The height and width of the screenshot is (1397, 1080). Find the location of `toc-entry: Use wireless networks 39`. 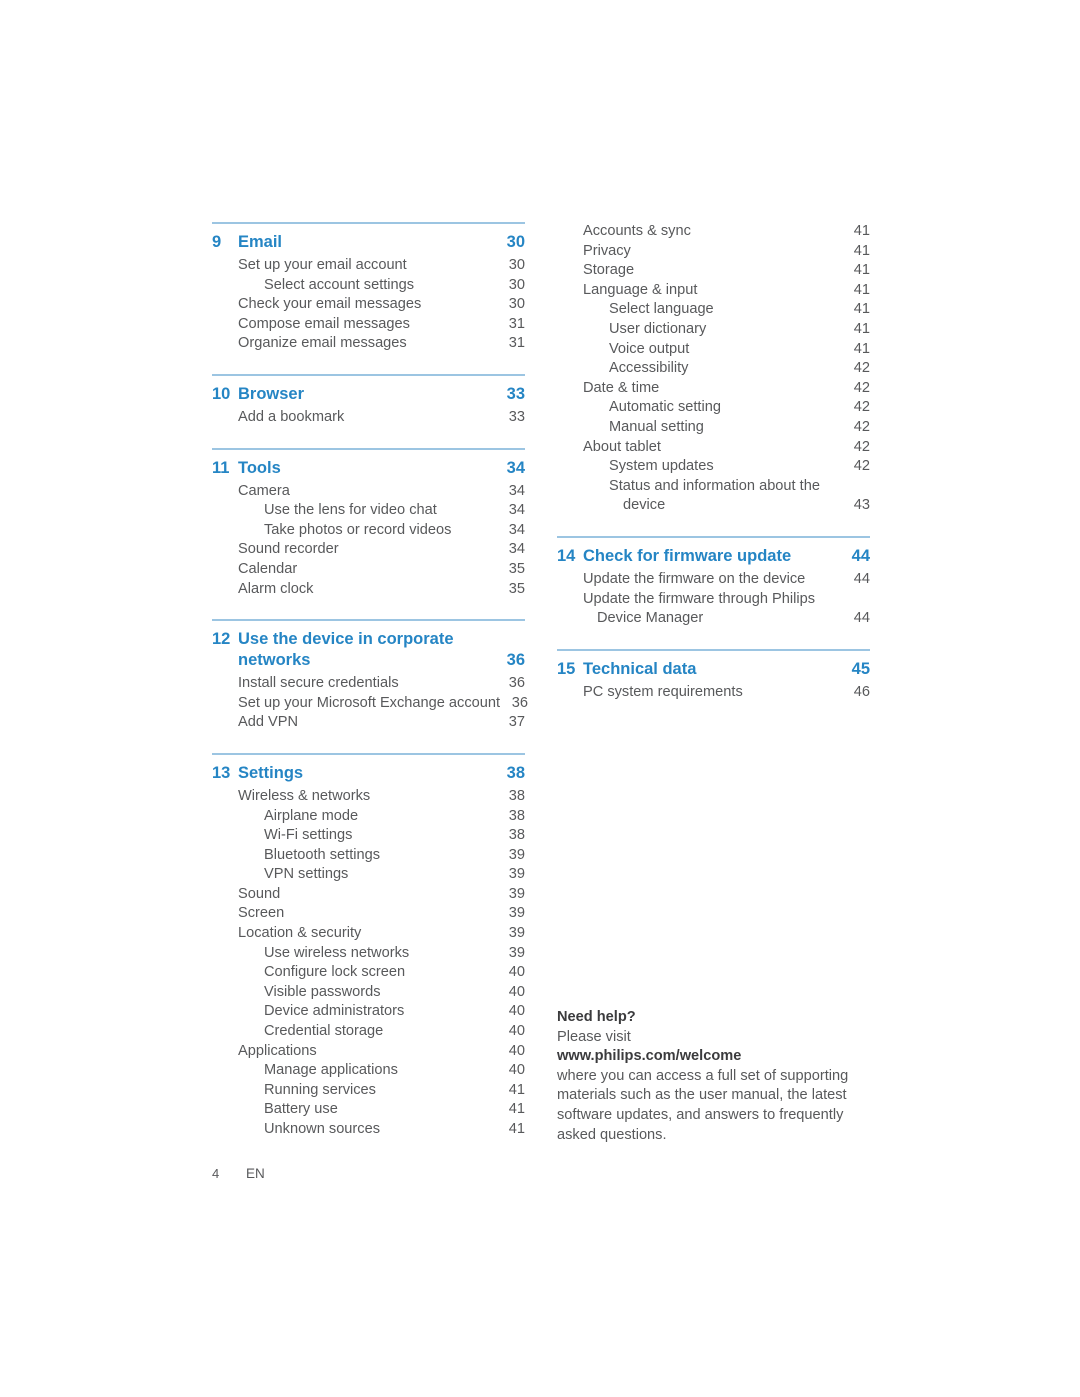

toc-entry: Use wireless networks 39 is located at coordinates (368, 954).